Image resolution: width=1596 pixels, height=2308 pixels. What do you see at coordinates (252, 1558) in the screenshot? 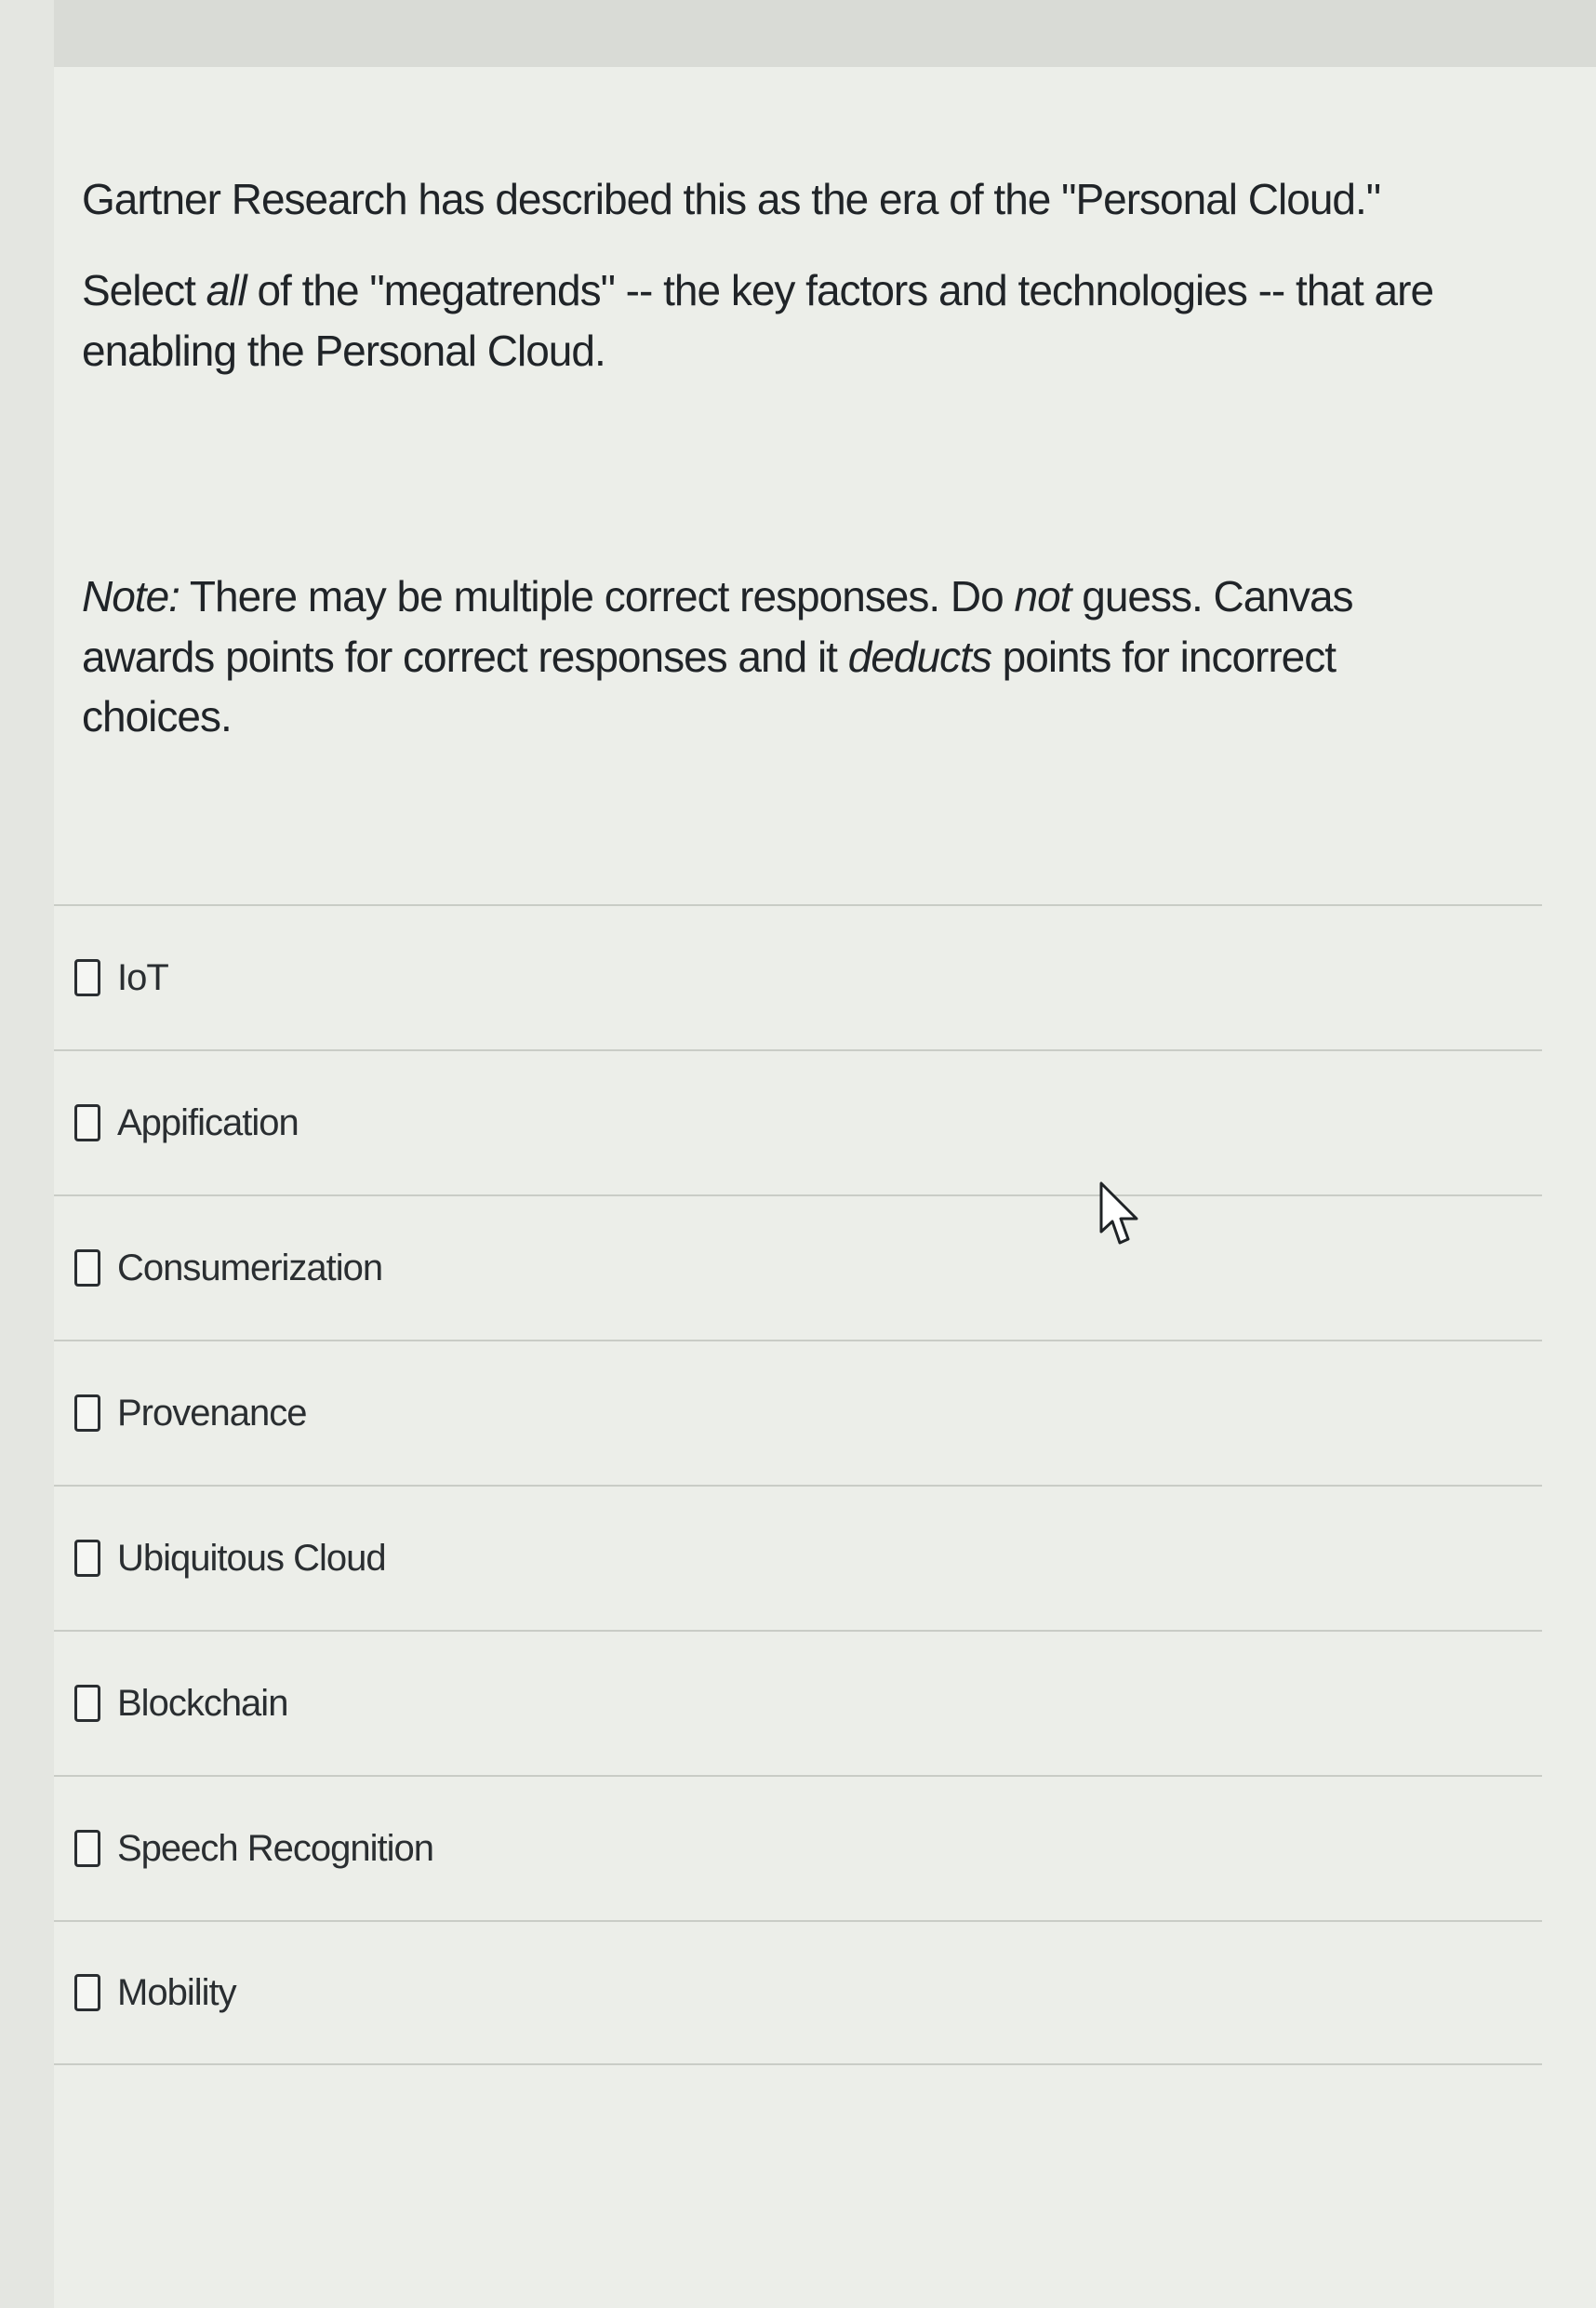
I see `answer-label: Ubiquitous Cloud` at bounding box center [252, 1558].